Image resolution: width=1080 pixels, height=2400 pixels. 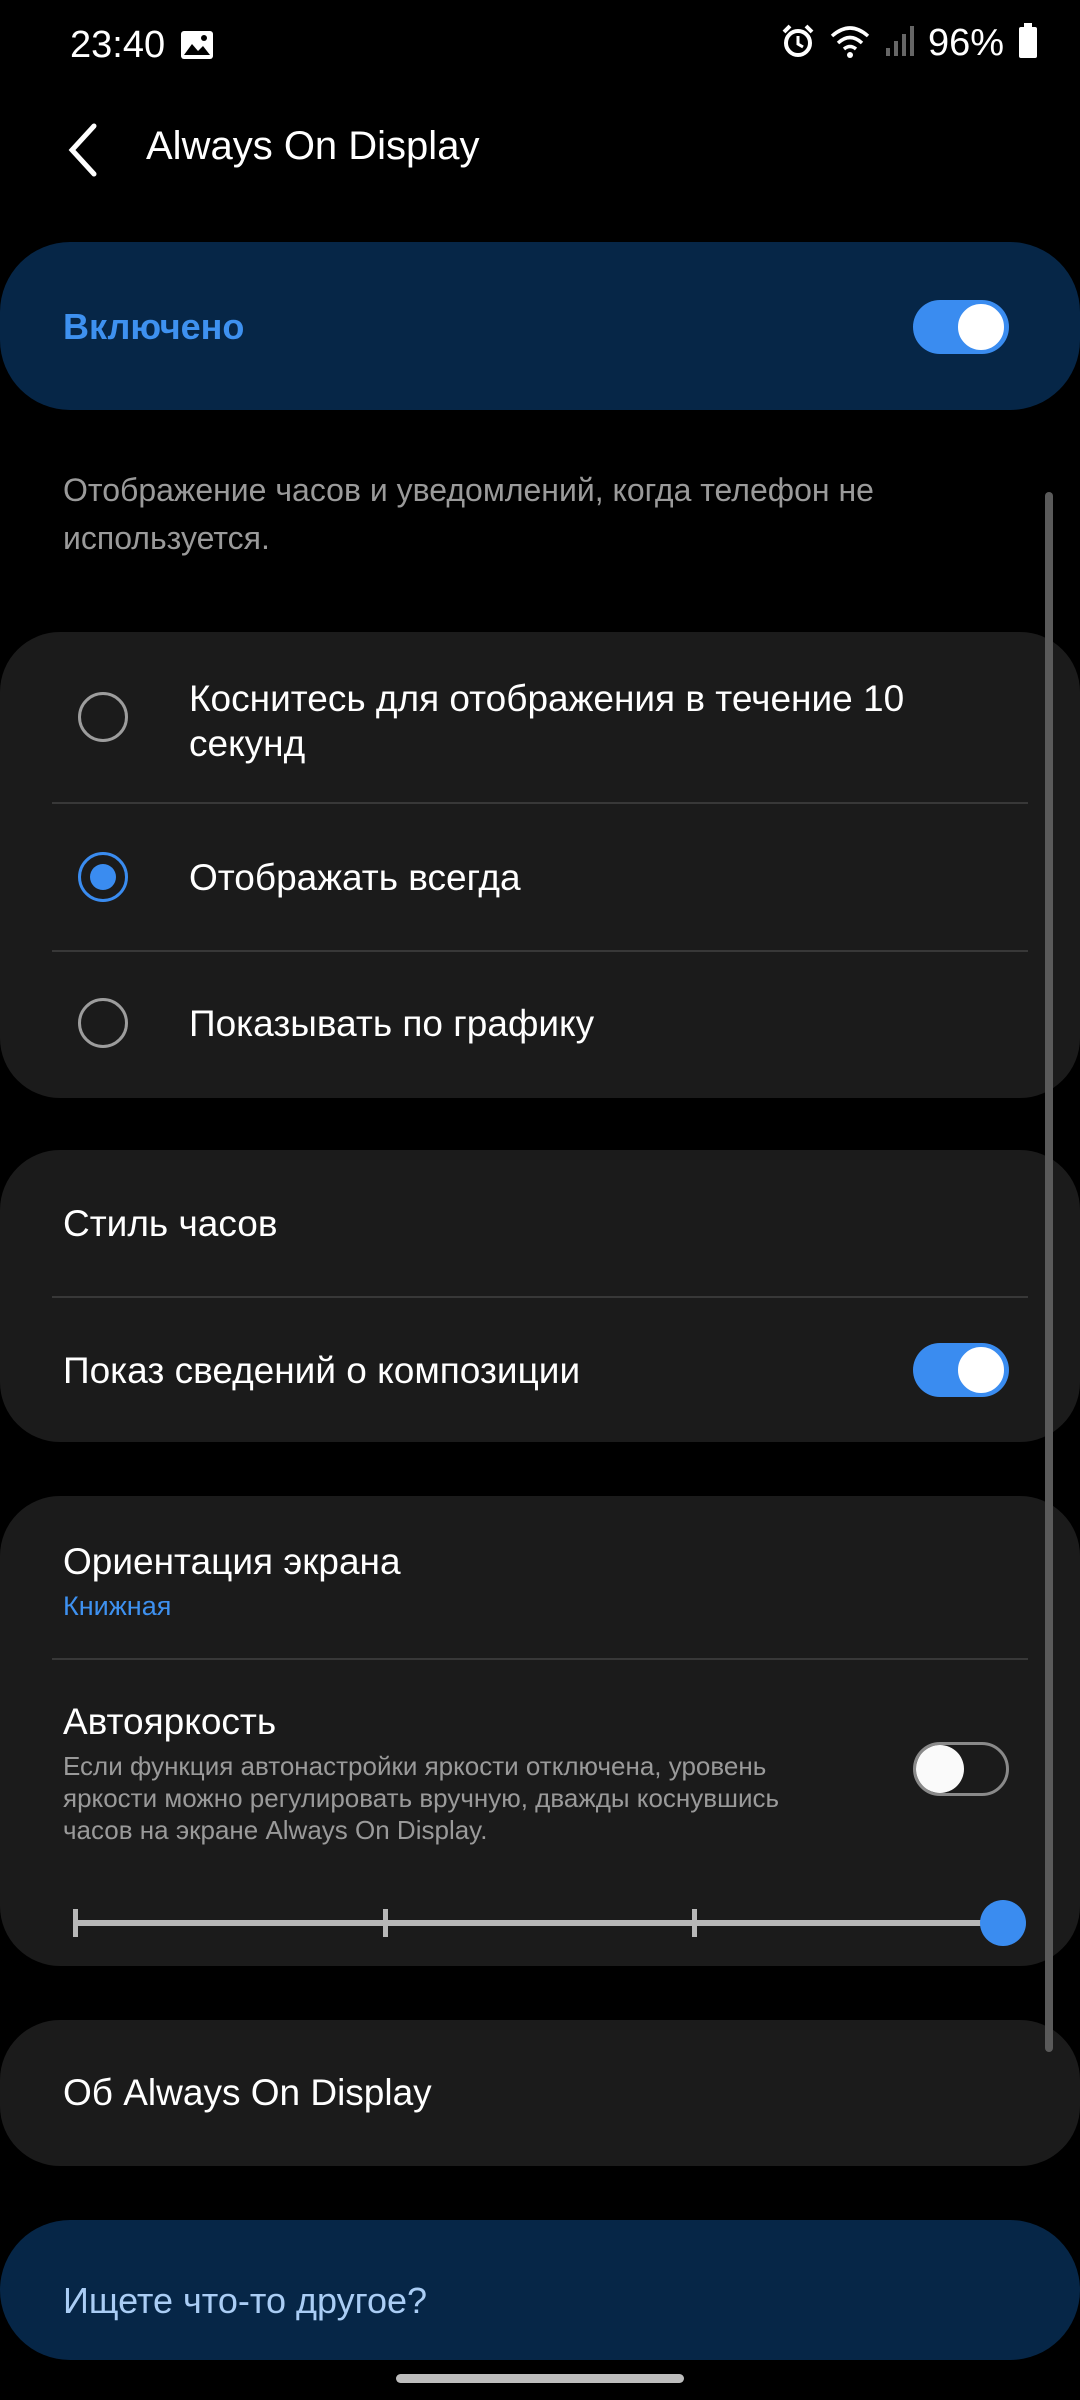 What do you see at coordinates (961, 1370) in the screenshot?
I see `music-info-toggle` at bounding box center [961, 1370].